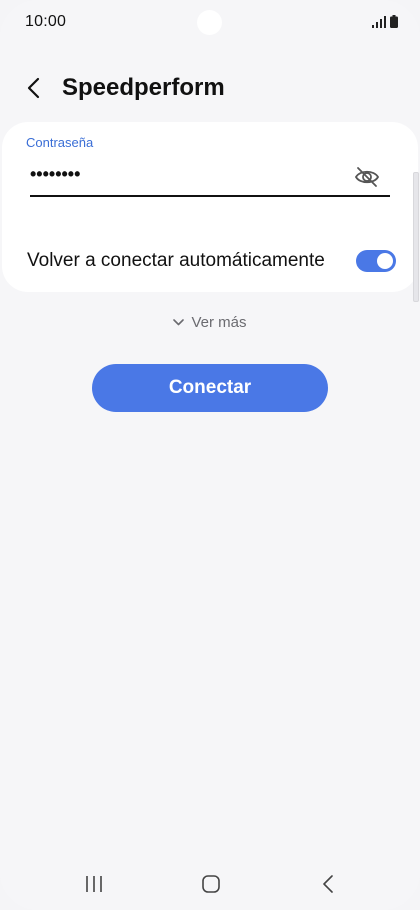  I want to click on auto-reconnect-label: Volver a conectar automáticamente, so click(176, 260).